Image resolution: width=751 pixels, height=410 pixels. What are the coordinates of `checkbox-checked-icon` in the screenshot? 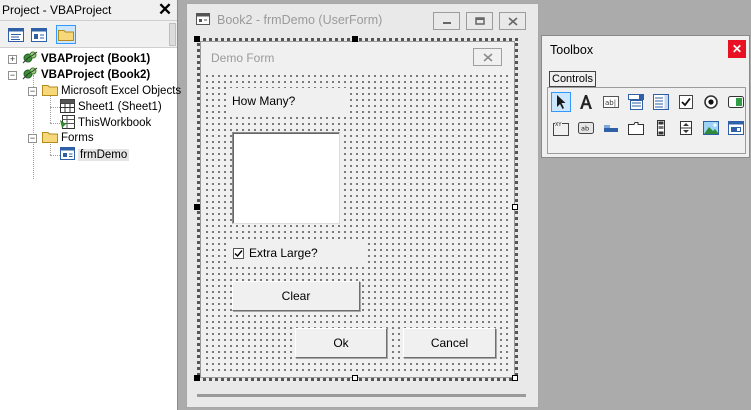 It's located at (238, 253).